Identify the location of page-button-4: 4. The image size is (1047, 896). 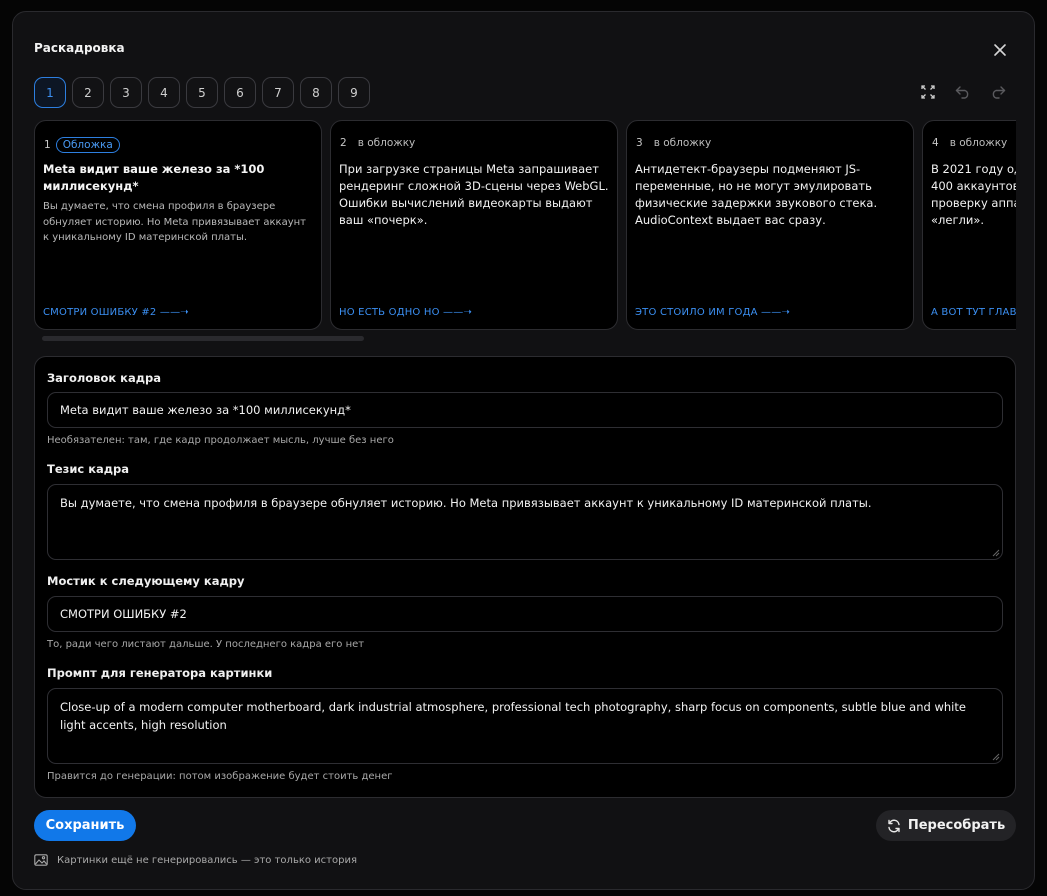
(164, 92).